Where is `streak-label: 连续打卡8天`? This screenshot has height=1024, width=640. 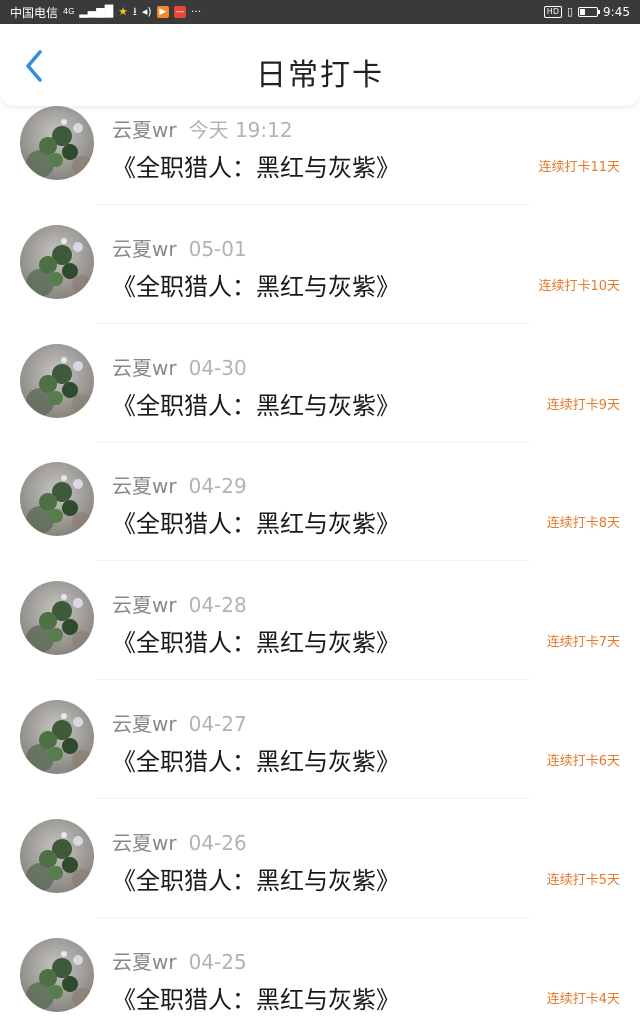 streak-label: 连续打卡8天 is located at coordinates (583, 524).